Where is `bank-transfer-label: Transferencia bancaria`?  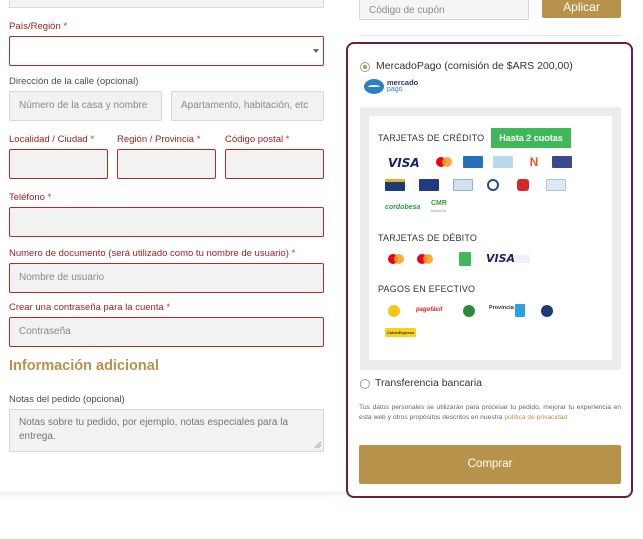 bank-transfer-label: Transferencia bancaria is located at coordinates (428, 383).